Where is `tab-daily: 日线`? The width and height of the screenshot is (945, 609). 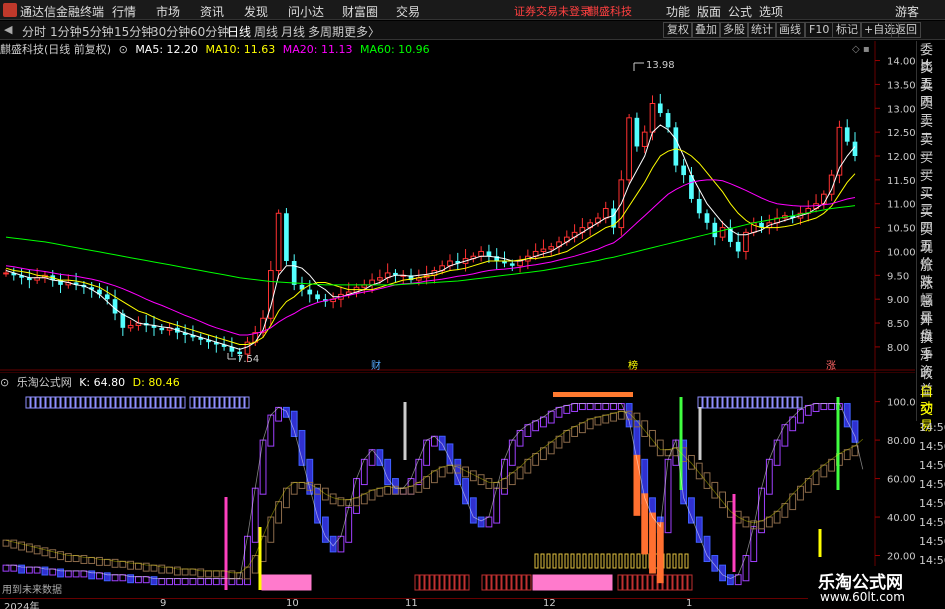
tab-daily: 日线 is located at coordinates (239, 31).